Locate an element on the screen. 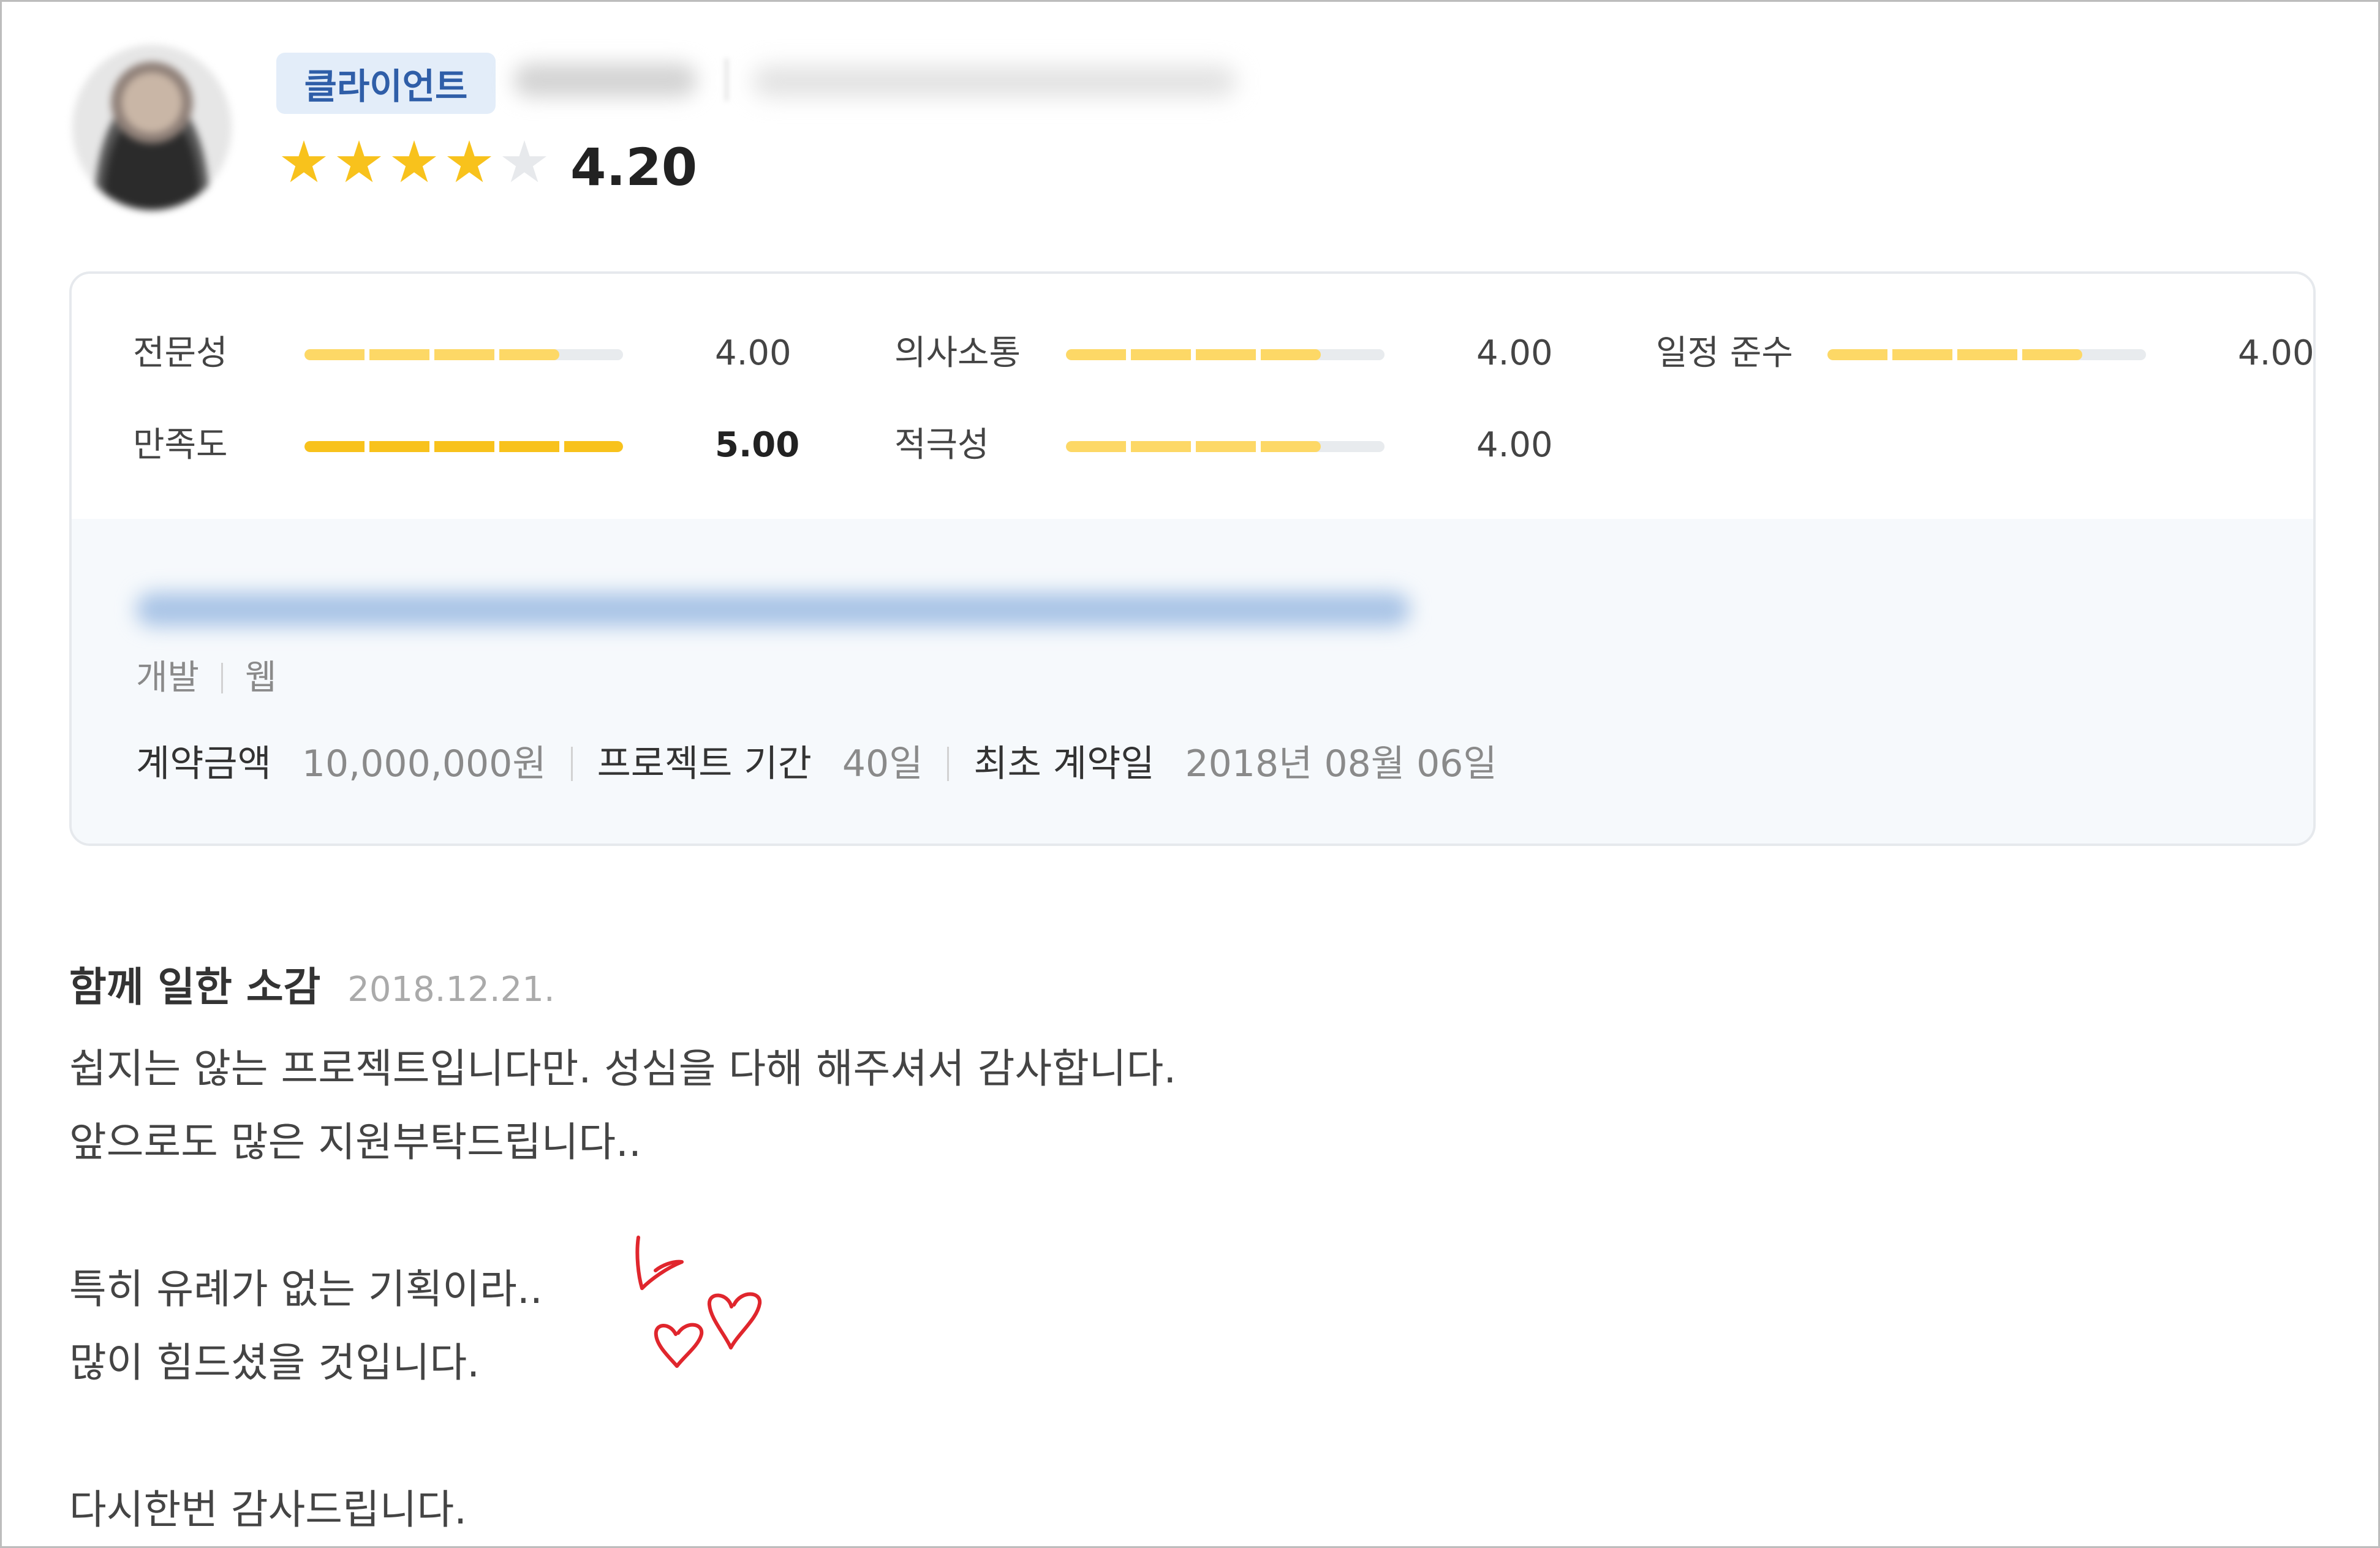 Image resolution: width=2380 pixels, height=1548 pixels. tag-subcategory: 웹 is located at coordinates (261, 678).